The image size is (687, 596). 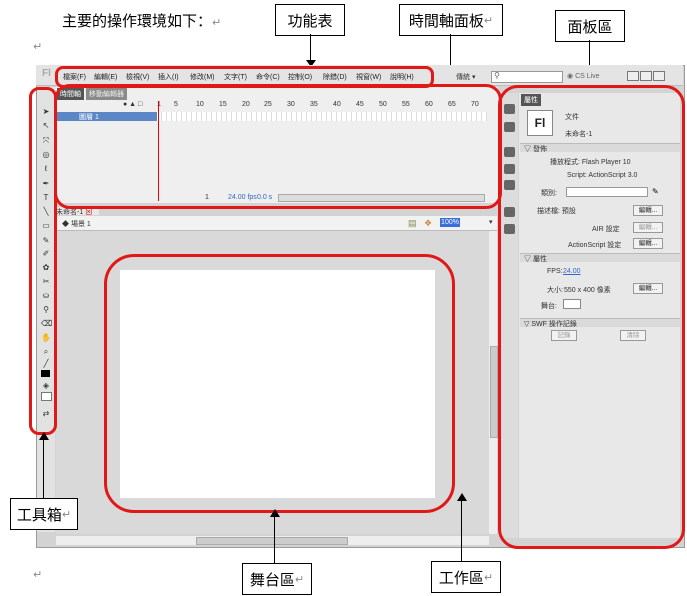 What do you see at coordinates (497, 75) in the screenshot?
I see `search-icon: ⚲` at bounding box center [497, 75].